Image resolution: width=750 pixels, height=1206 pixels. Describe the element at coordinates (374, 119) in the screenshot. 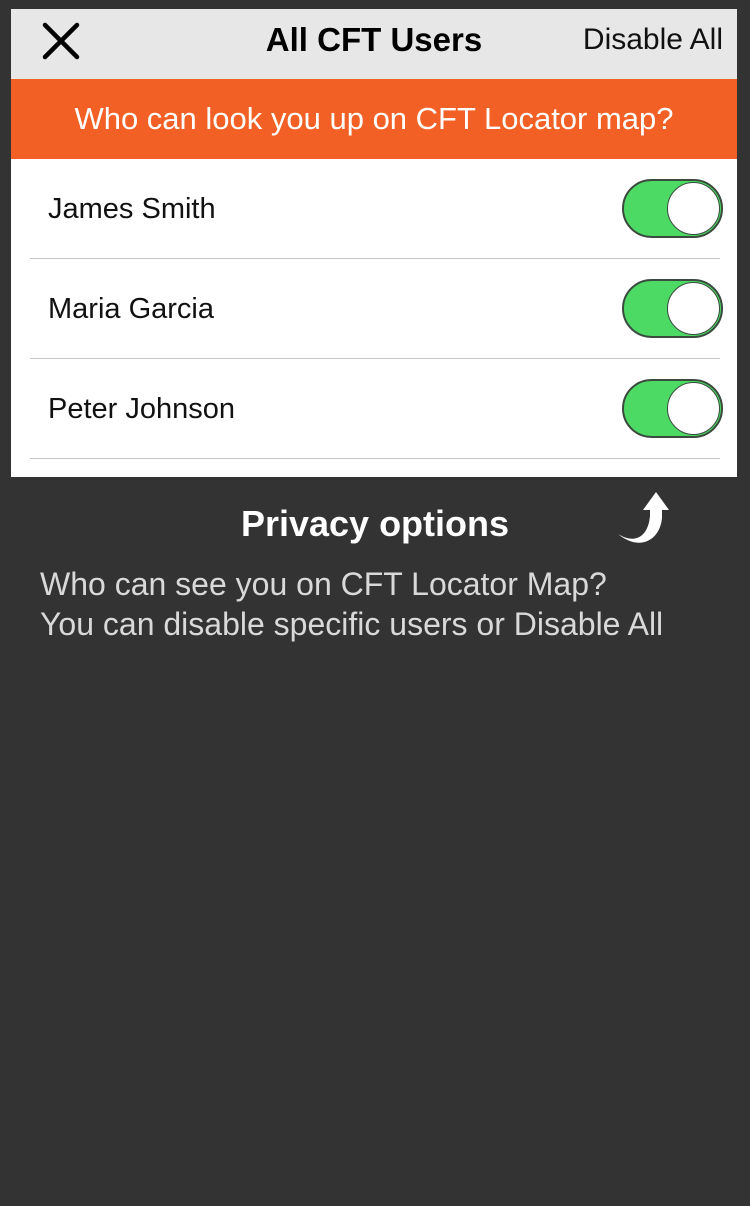

I see `lookup-banner: Who can look you up on CFT Locator map?` at that location.